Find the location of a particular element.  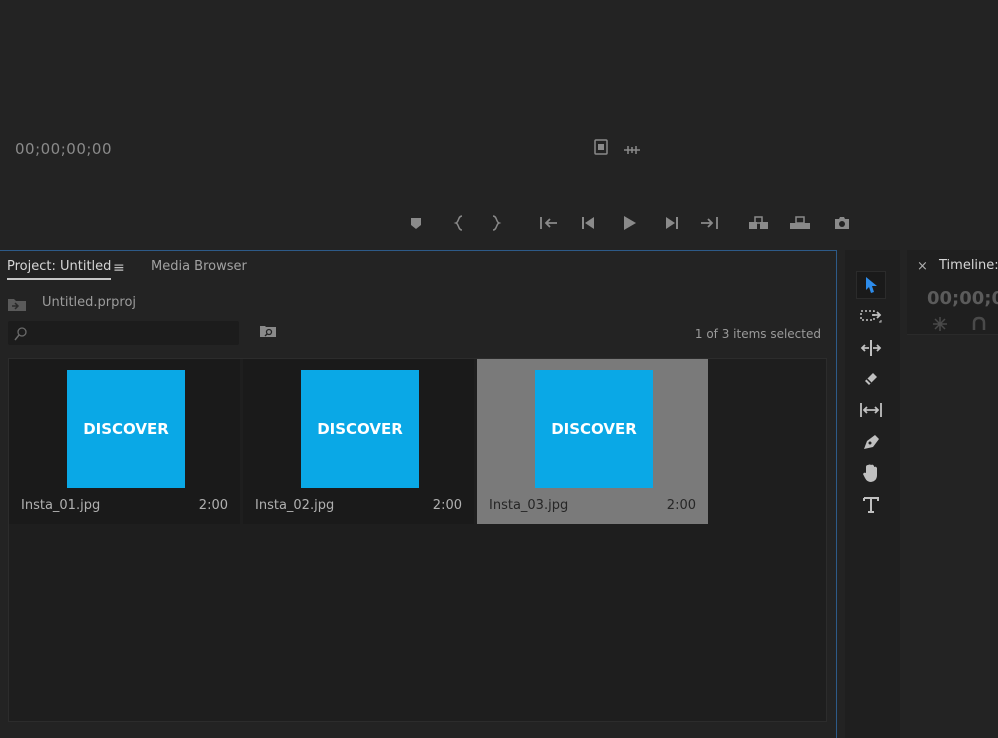

search-input is located at coordinates (123, 333).